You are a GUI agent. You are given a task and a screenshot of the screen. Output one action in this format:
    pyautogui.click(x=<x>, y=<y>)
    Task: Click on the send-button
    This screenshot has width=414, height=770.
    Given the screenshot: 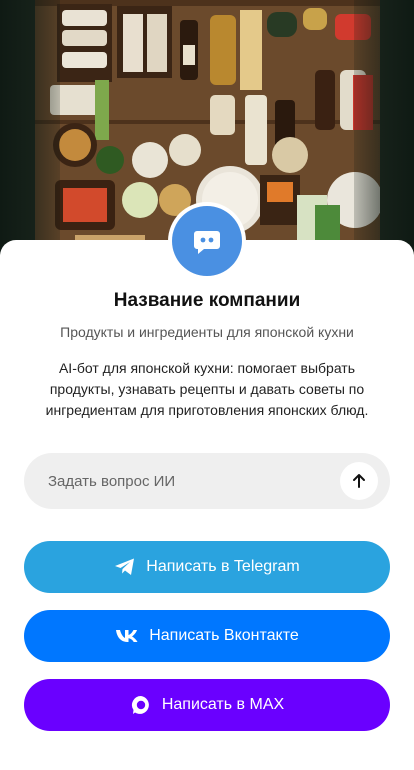 What is the action you would take?
    pyautogui.click(x=359, y=481)
    